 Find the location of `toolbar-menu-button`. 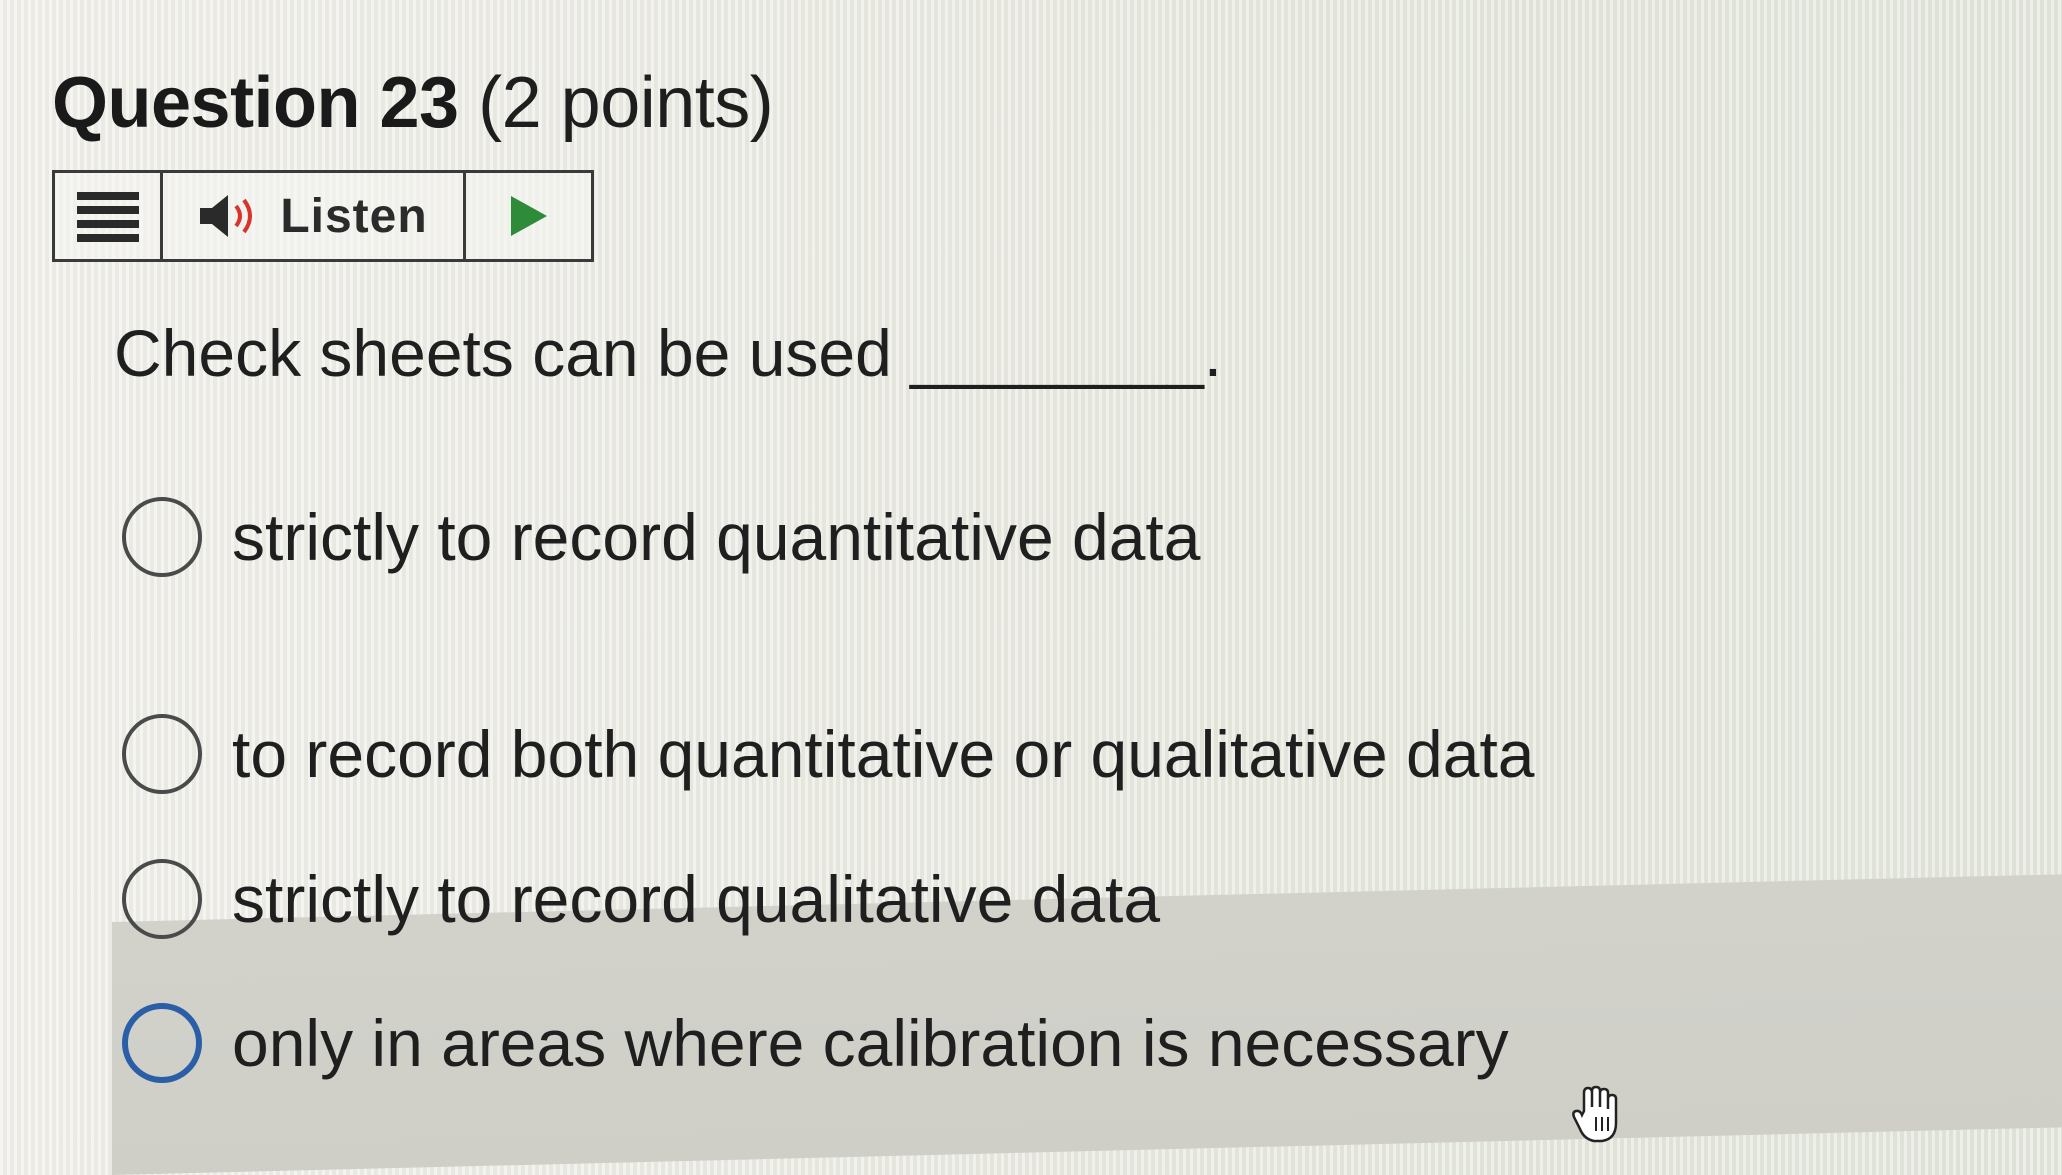

toolbar-menu-button is located at coordinates (109, 216).